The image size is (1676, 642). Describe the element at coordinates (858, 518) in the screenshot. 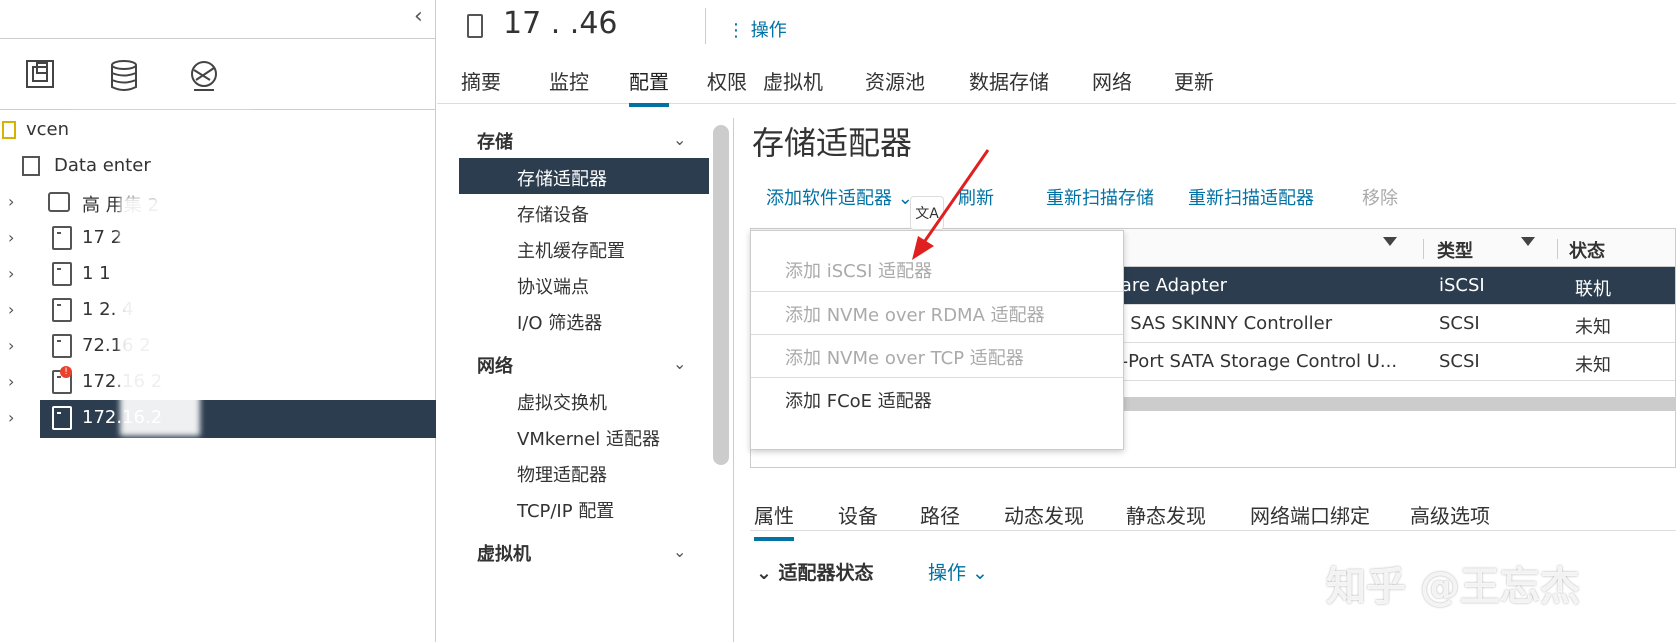

I see `detail-tab: 设备` at that location.